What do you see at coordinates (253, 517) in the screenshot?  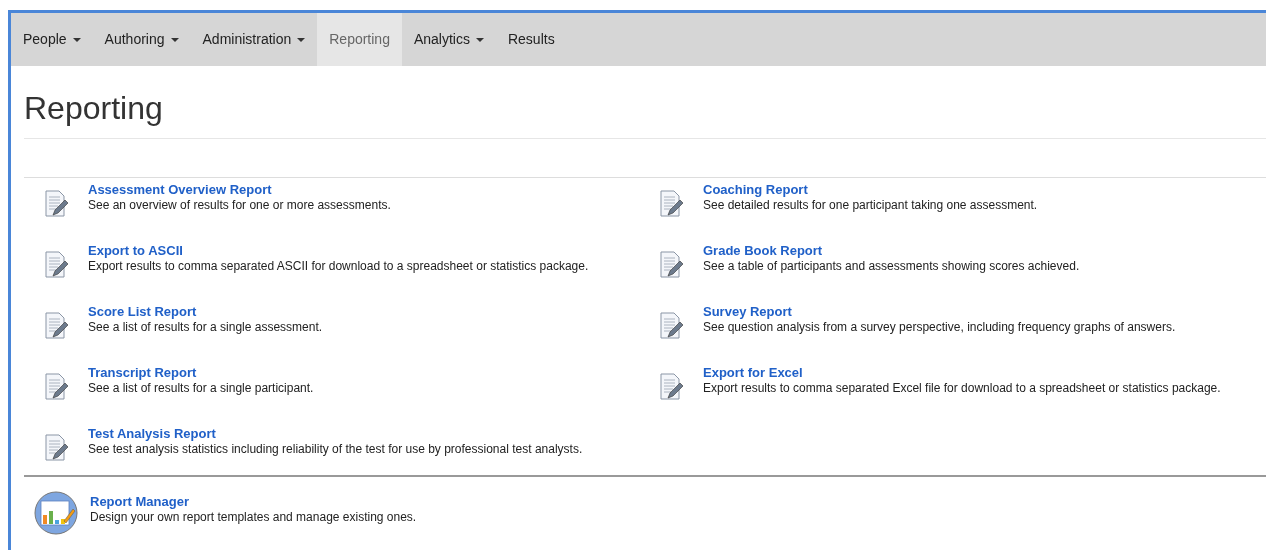 I see `report-description: Design your own report templates and manage existing ones.` at bounding box center [253, 517].